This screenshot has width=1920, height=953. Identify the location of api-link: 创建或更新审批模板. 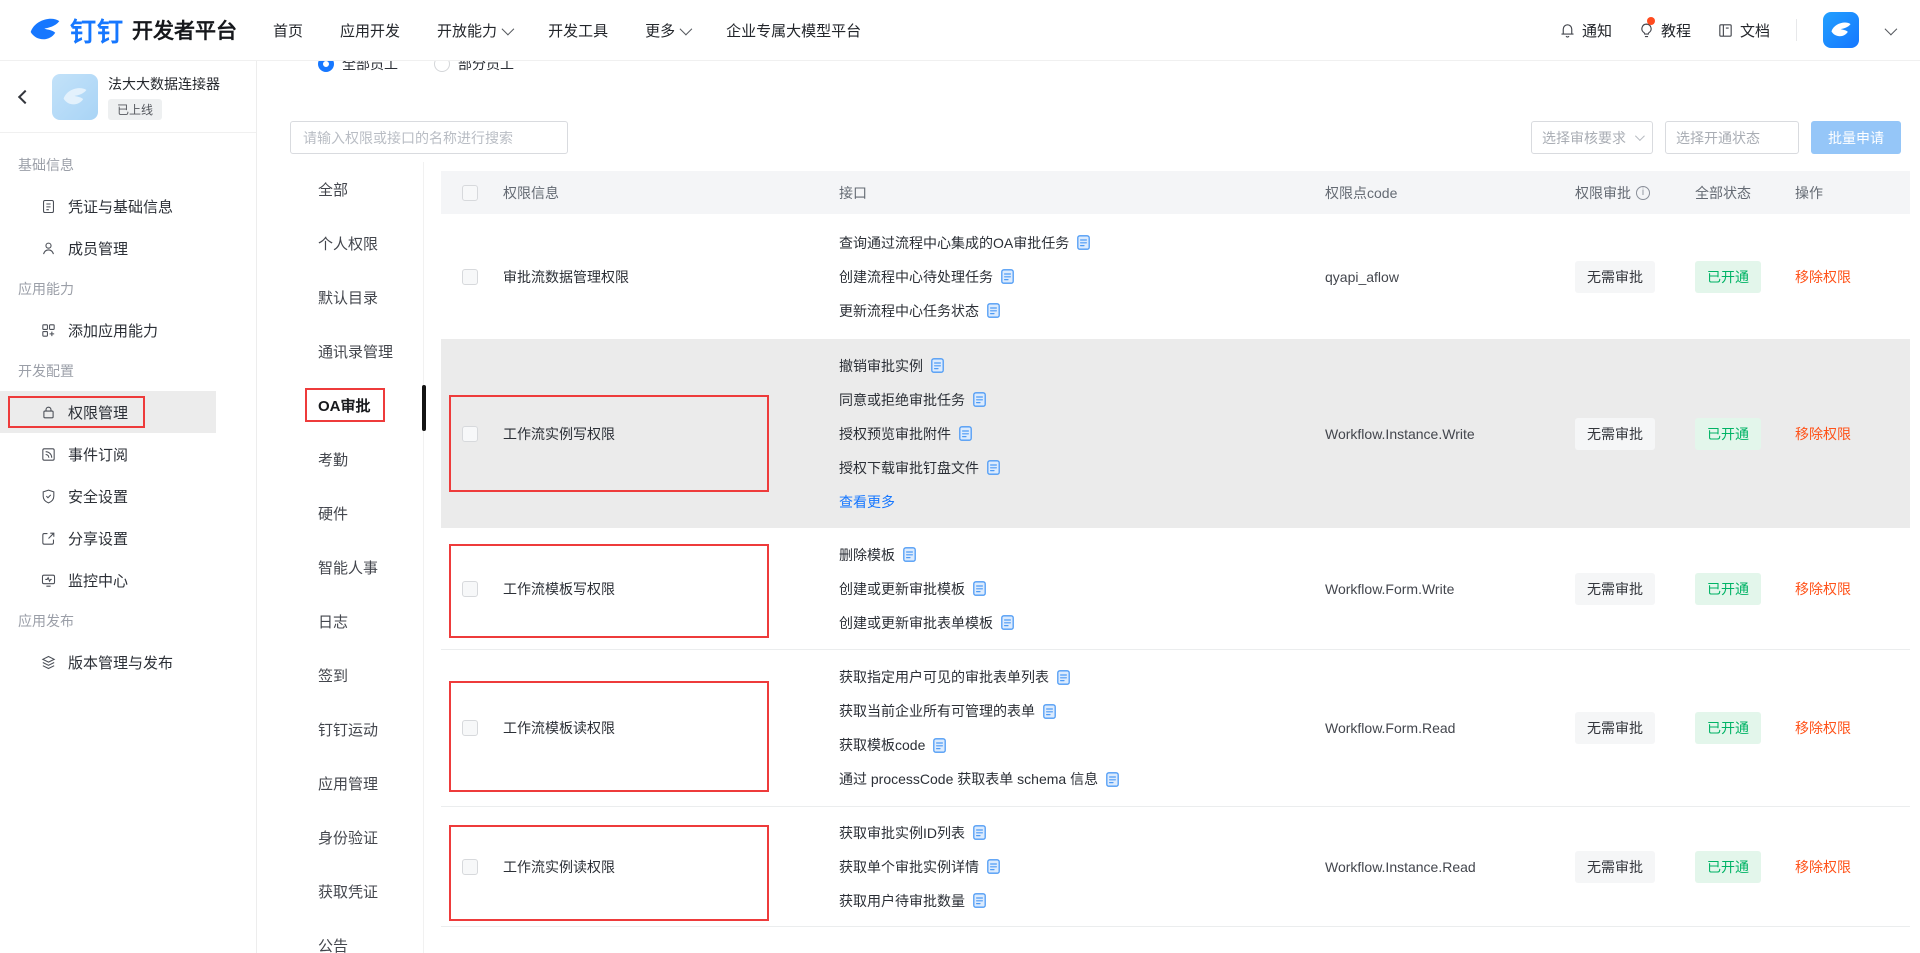
(902, 589).